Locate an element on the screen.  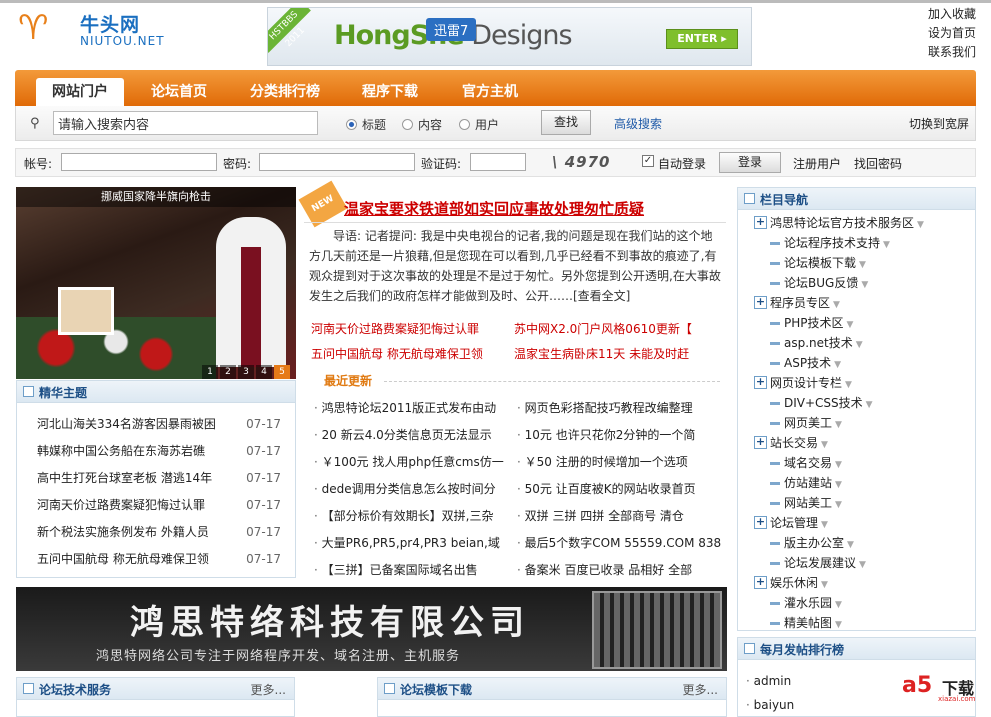
photo-slideshow: 挪威国家降半旗向枪击 12345 is located at coordinates (156, 283).